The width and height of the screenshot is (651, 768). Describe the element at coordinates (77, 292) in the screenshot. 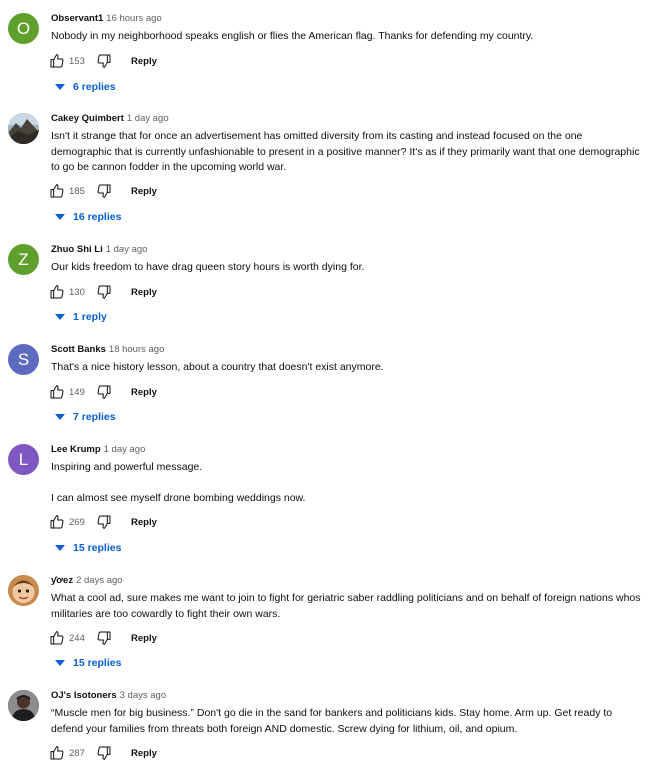

I see `like-count: 130` at that location.